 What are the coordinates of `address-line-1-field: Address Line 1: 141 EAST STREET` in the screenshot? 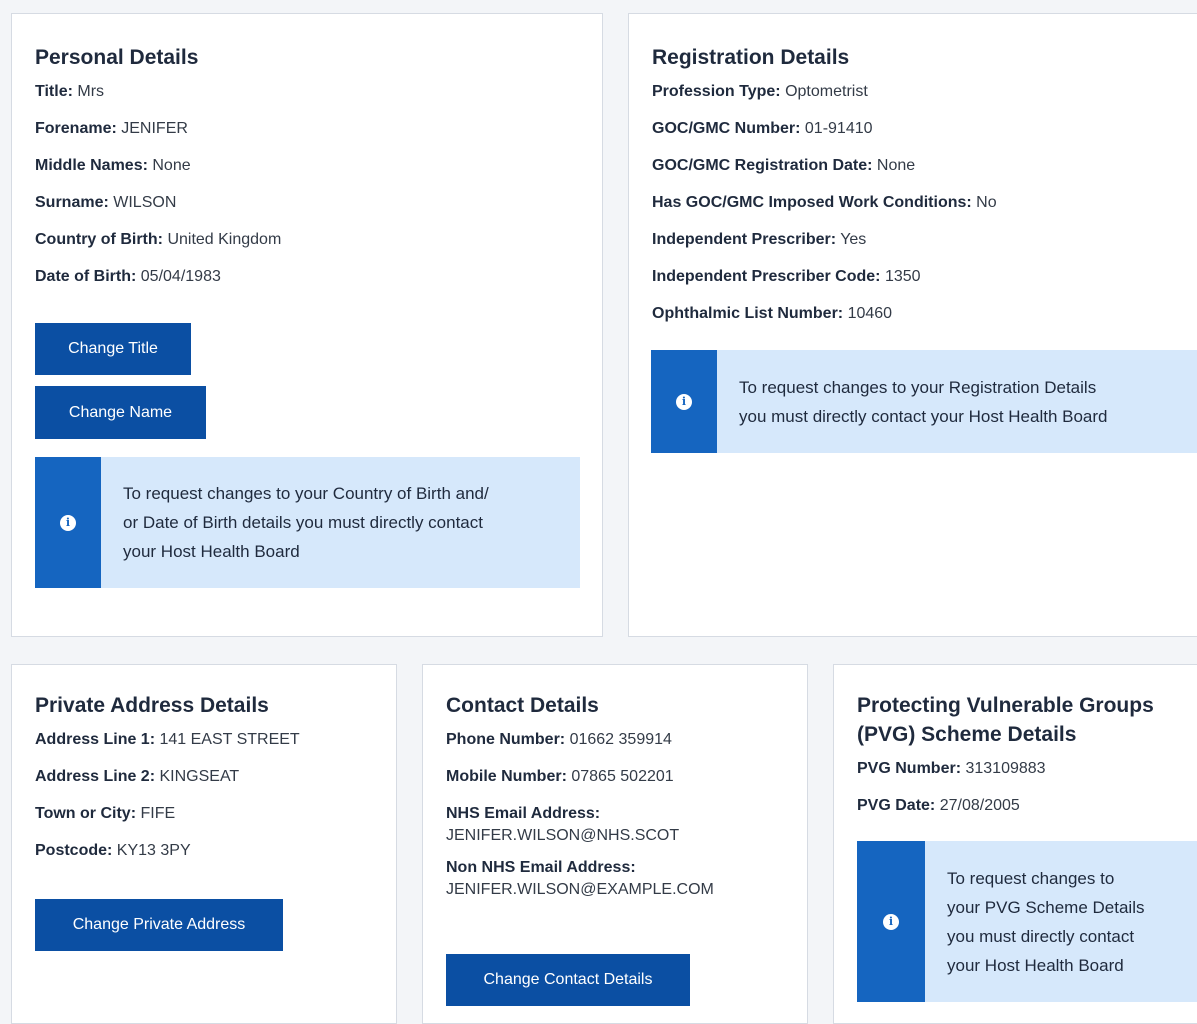 It's located at (167, 739).